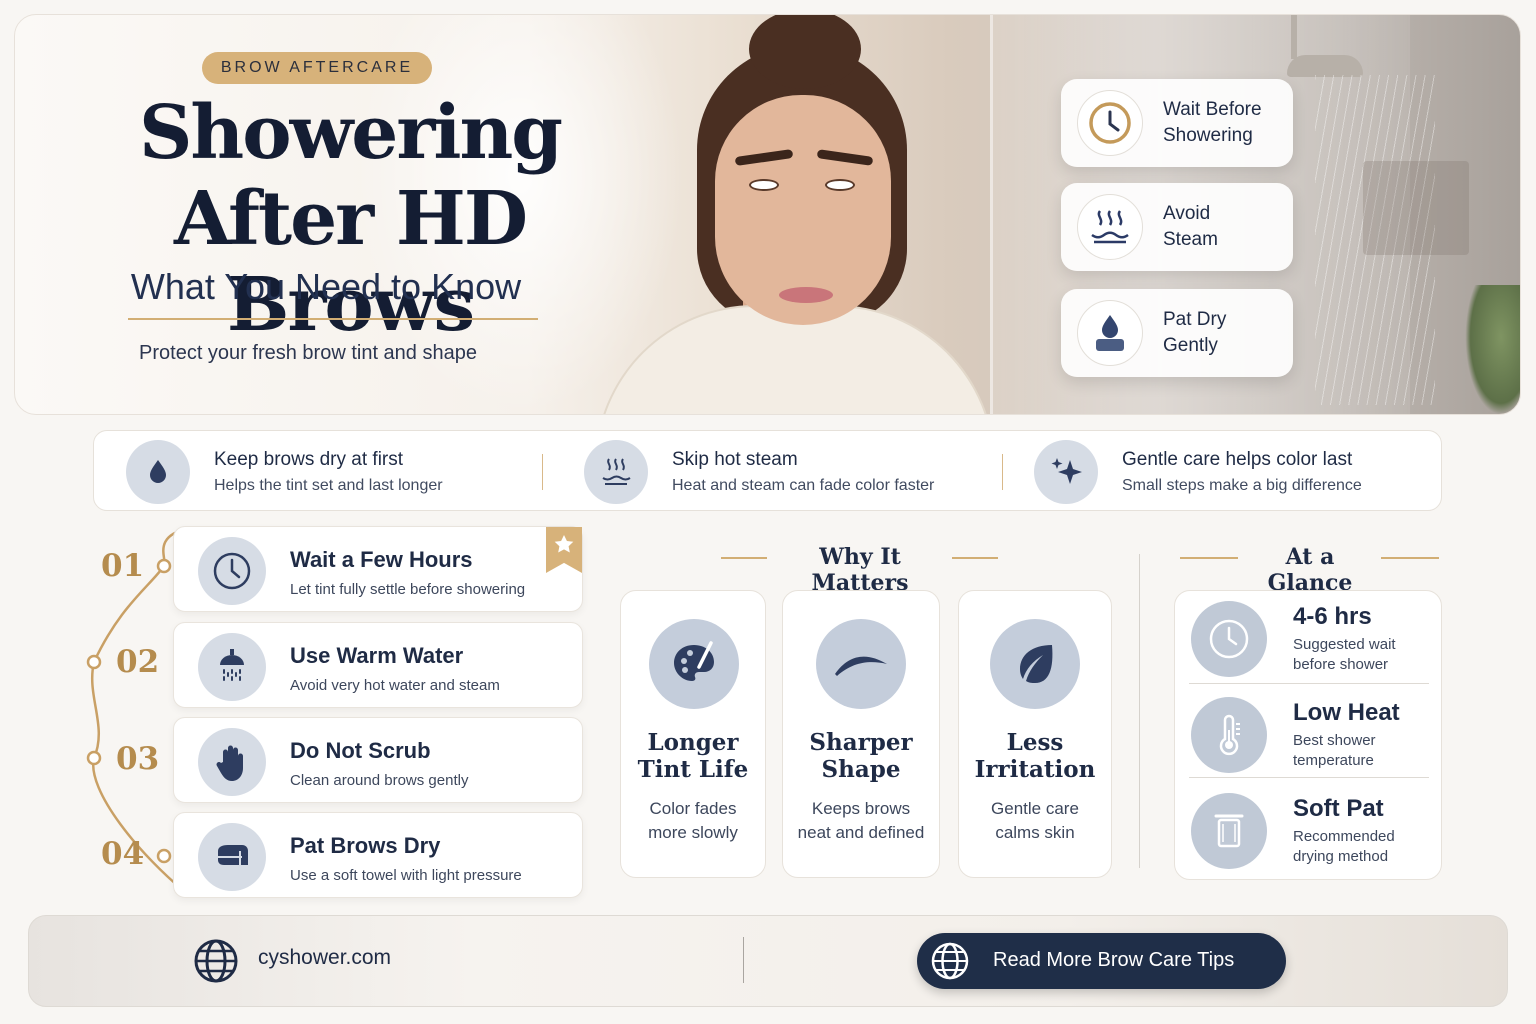  I want to click on benefit-title: Gentle care helps color last, so click(1237, 459).